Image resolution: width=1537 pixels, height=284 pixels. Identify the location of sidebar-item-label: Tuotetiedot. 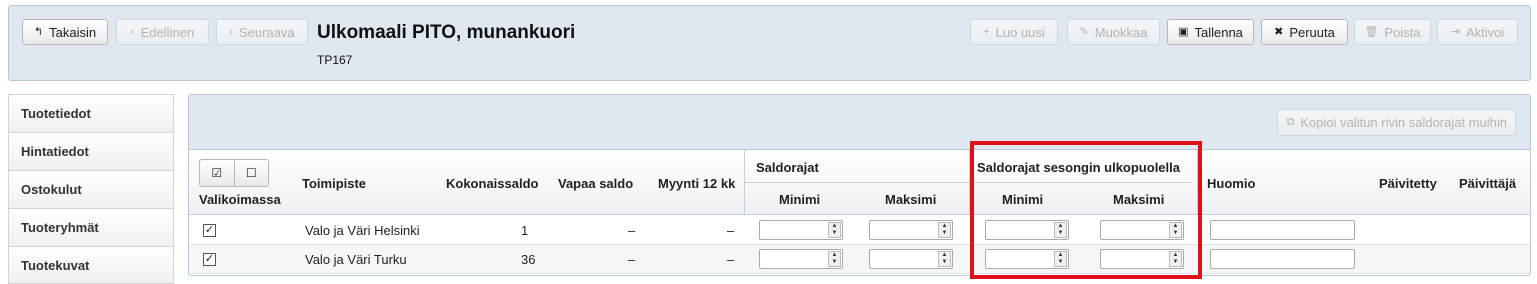
(56, 113).